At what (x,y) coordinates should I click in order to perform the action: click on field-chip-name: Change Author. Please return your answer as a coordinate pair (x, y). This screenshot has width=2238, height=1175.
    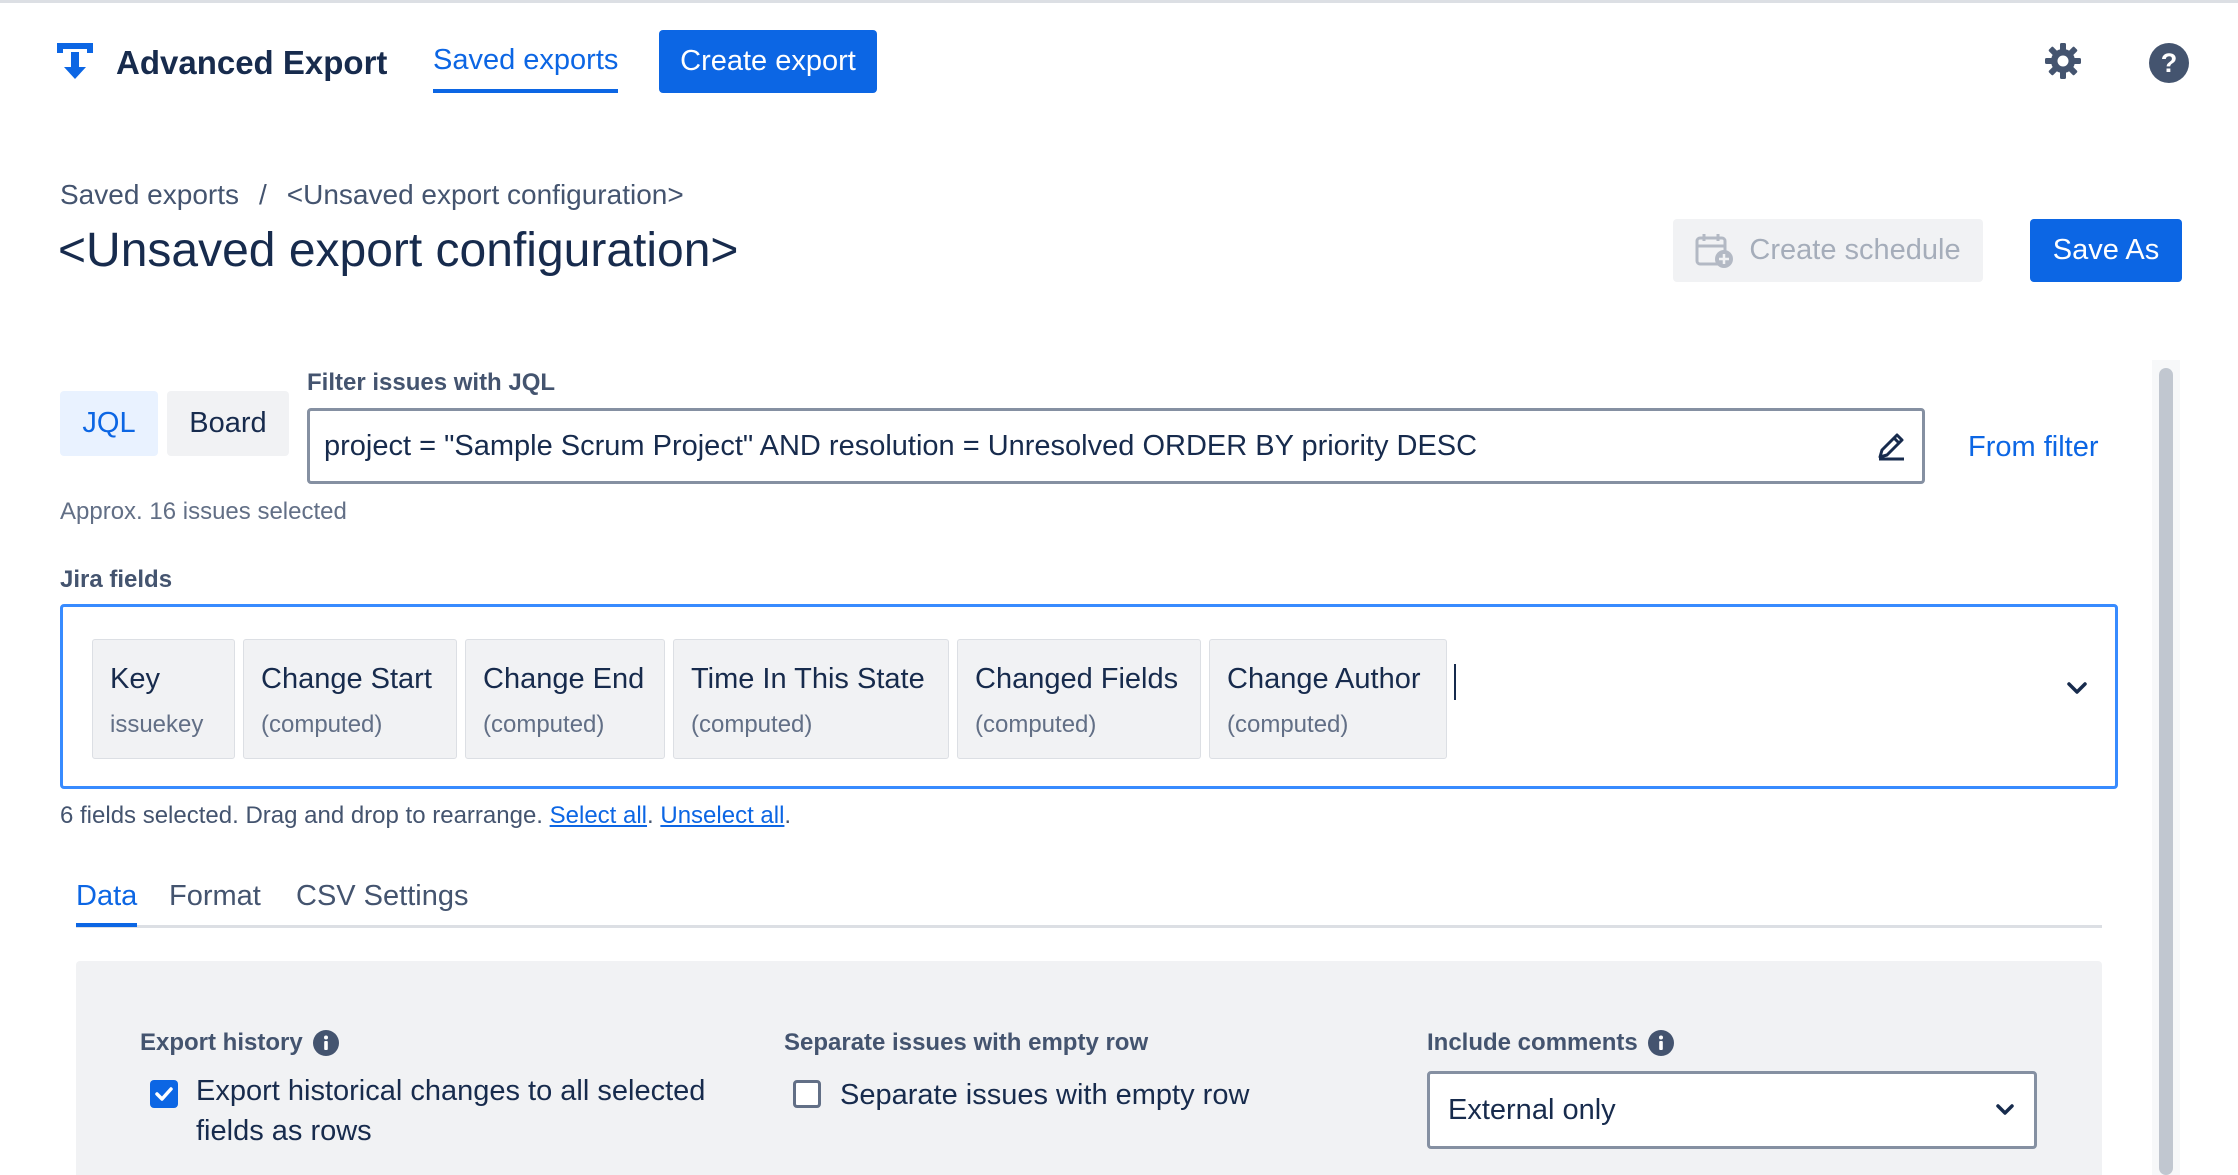
    Looking at the image, I should click on (1324, 679).